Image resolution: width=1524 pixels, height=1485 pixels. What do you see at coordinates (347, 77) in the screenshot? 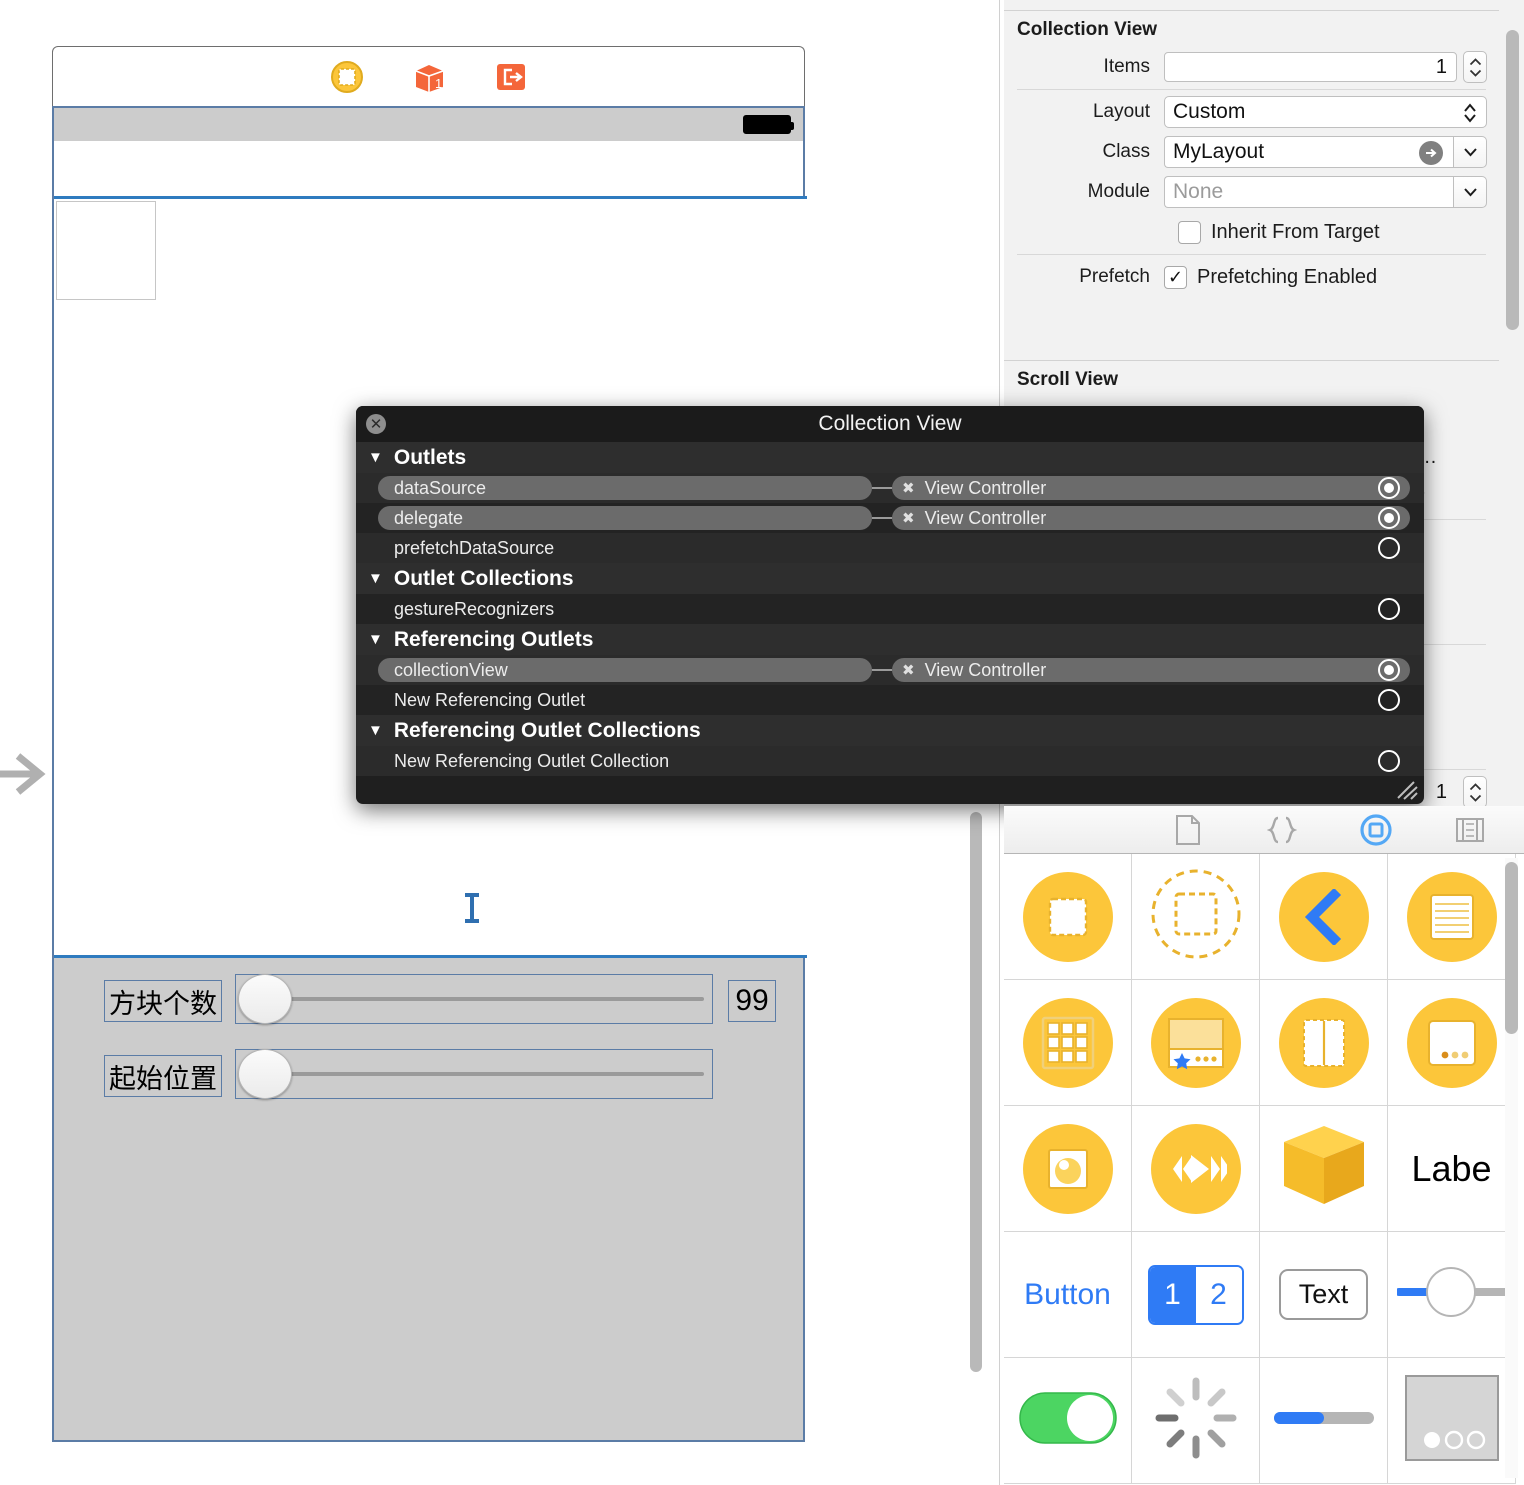
I see `view-controller-icon` at bounding box center [347, 77].